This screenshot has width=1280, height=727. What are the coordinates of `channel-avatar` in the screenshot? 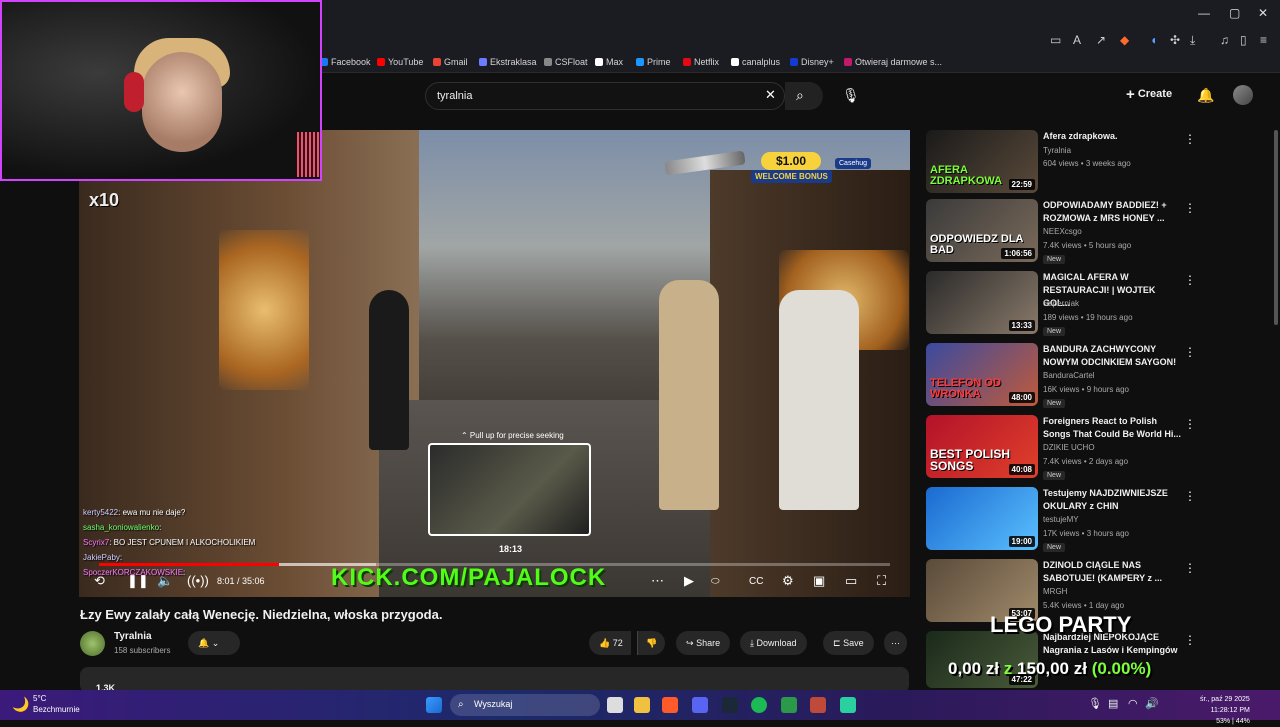 It's located at (92, 643).